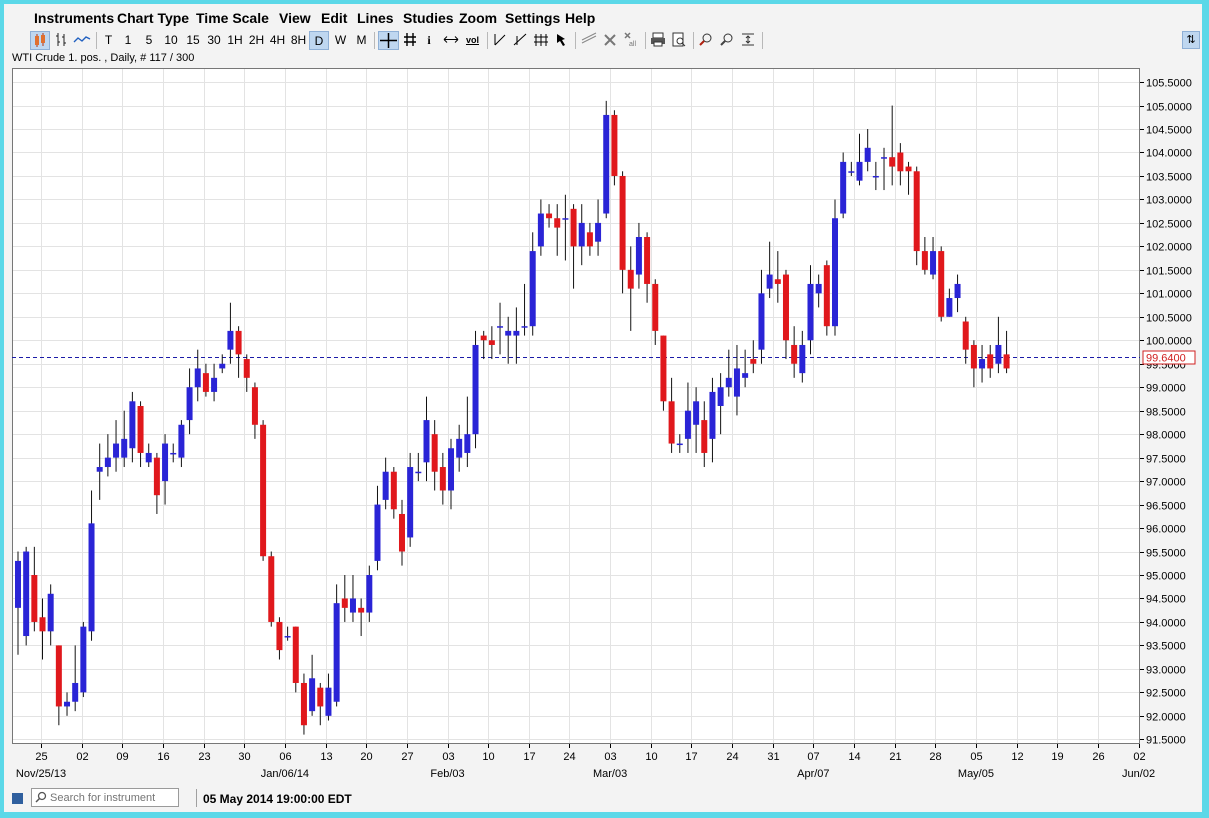 The height and width of the screenshot is (818, 1209). What do you see at coordinates (1191, 40) in the screenshot?
I see `window-restore-icon: ⇅` at bounding box center [1191, 40].